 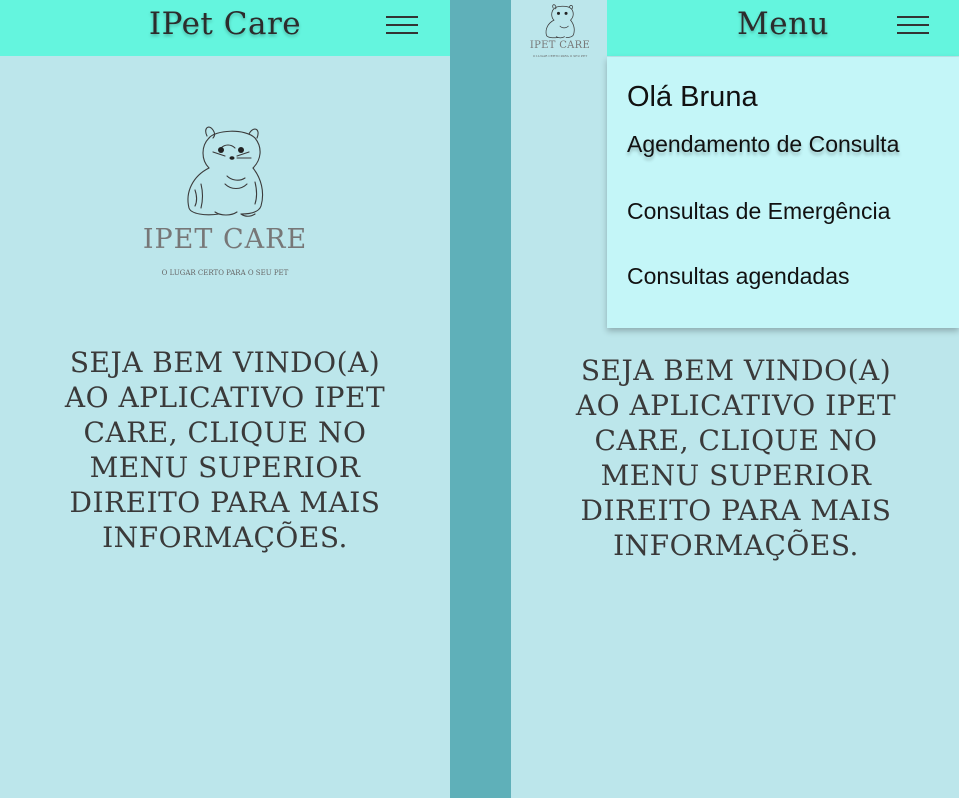 I want to click on app-header: IPet Care, so click(x=225, y=28).